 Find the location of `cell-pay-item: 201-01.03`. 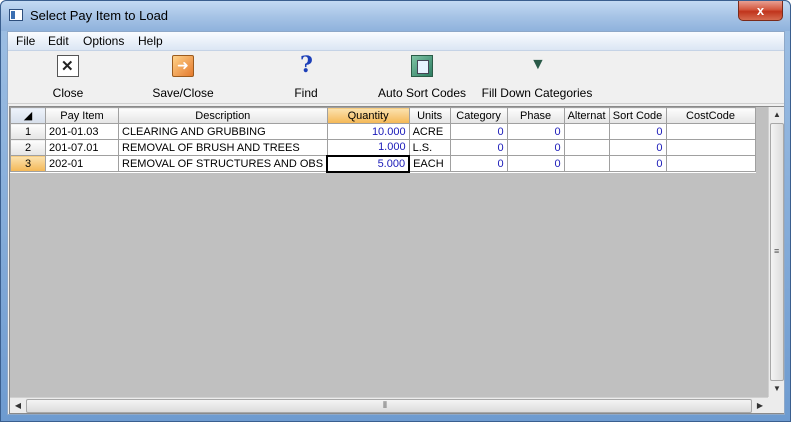

cell-pay-item: 201-01.03 is located at coordinates (82, 131).